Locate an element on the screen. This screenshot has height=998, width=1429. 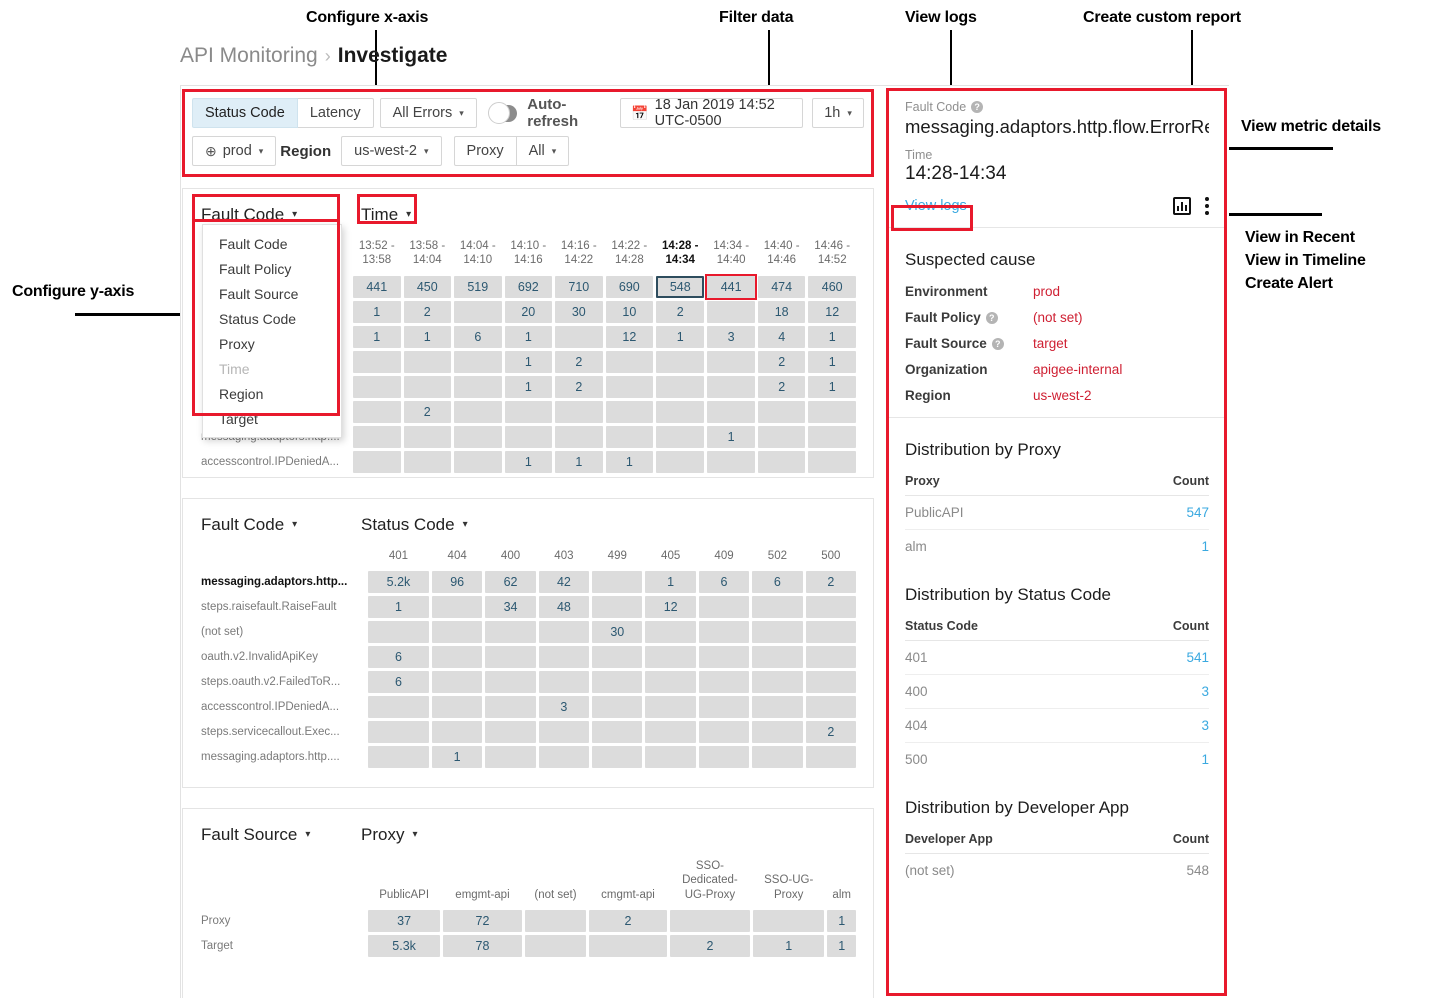
heatmap-col-header: 13:52 -13:58 is located at coordinates (377, 254).